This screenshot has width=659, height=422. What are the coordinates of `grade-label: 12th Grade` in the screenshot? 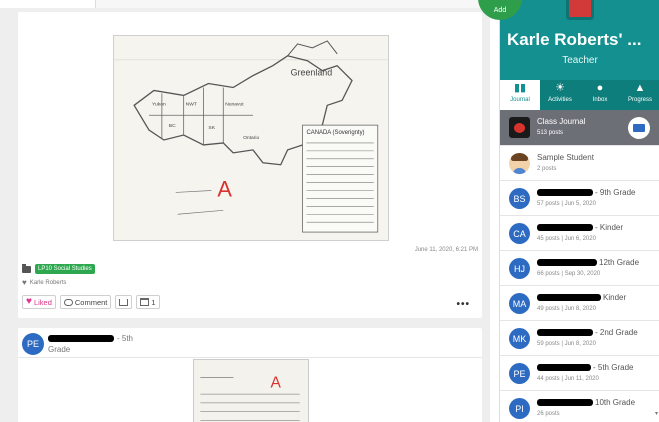 It's located at (619, 262).